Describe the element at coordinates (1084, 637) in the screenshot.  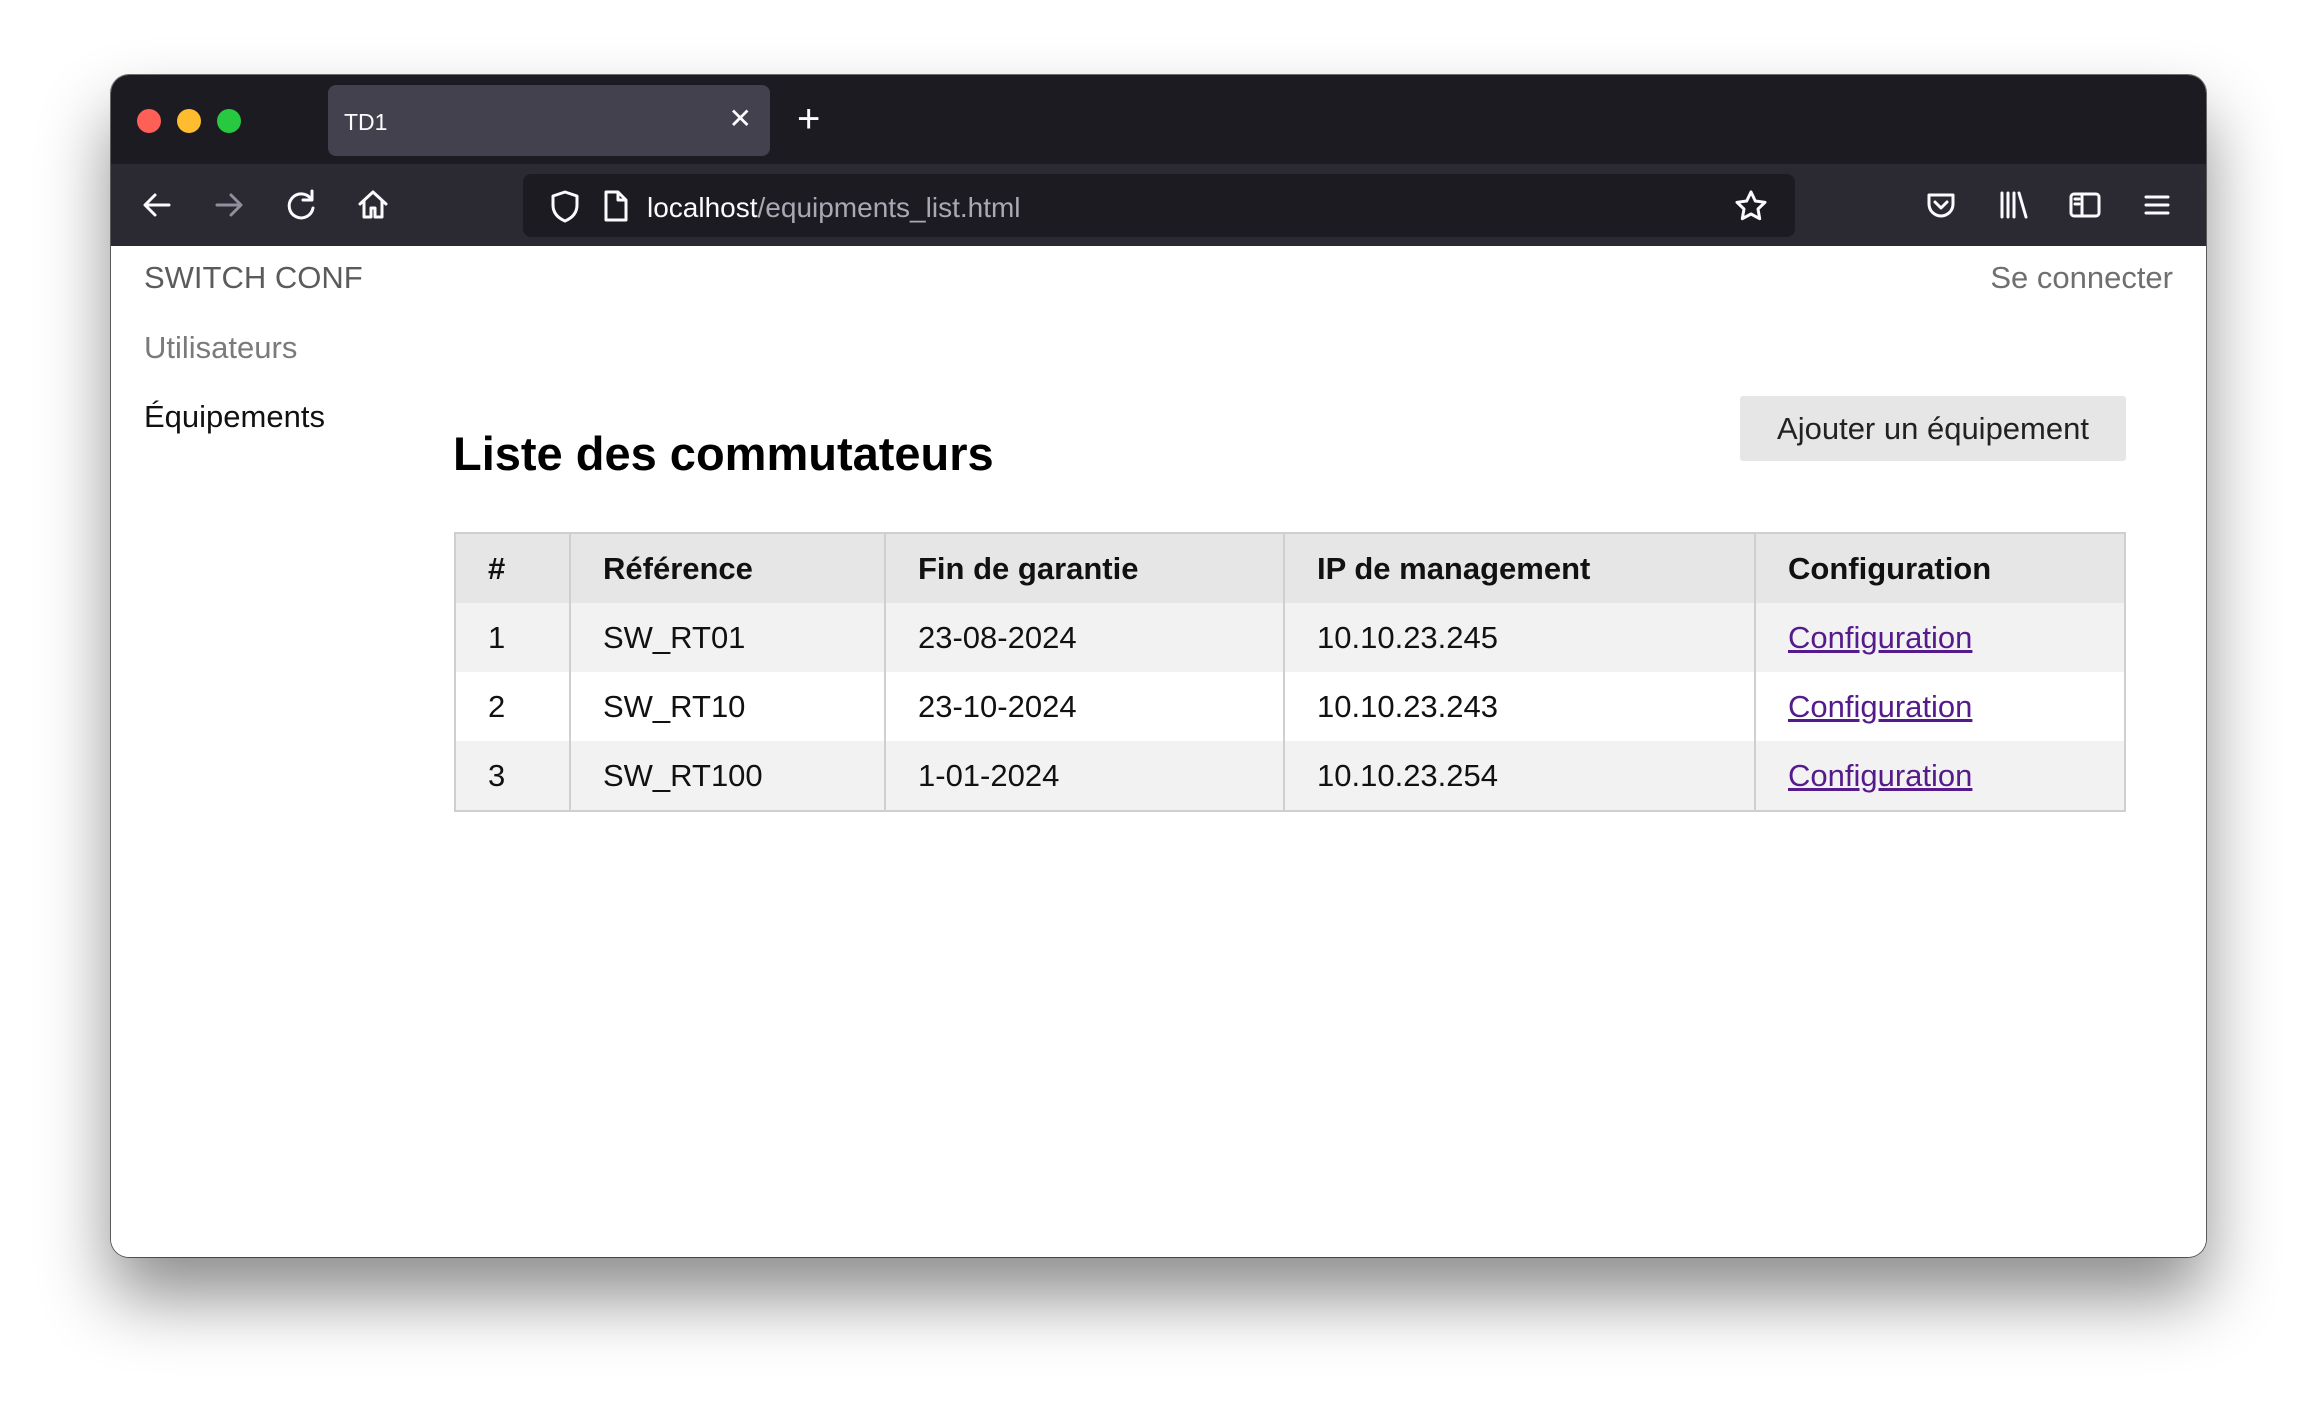
I see `cell-warranty: 23-08-2024` at that location.